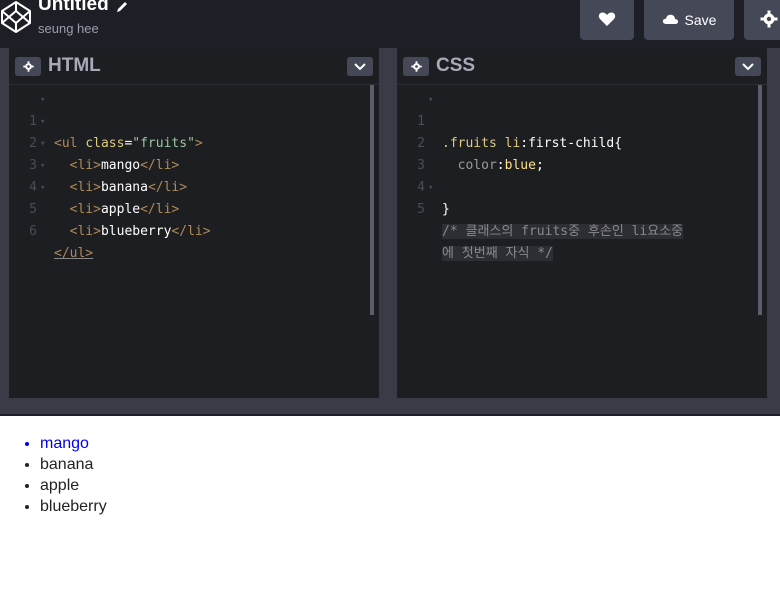 Image resolution: width=780 pixels, height=613 pixels. I want to click on html-collapse-button, so click(360, 66).